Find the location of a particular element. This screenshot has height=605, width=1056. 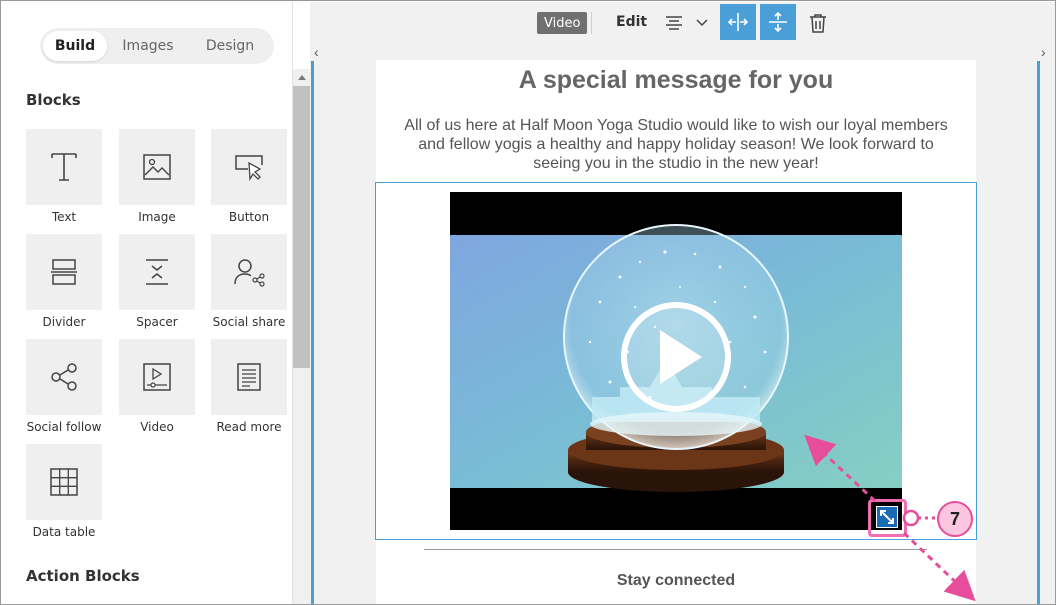

block-social-follow: Social follow is located at coordinates (64, 386).